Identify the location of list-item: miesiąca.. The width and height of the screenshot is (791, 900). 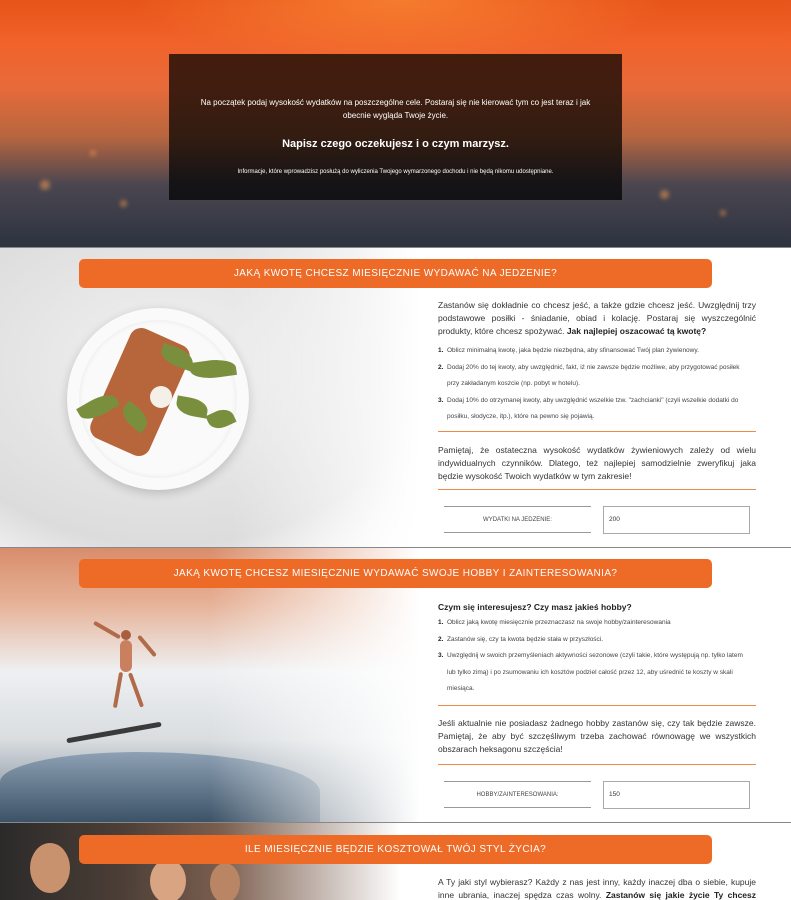
(461, 688).